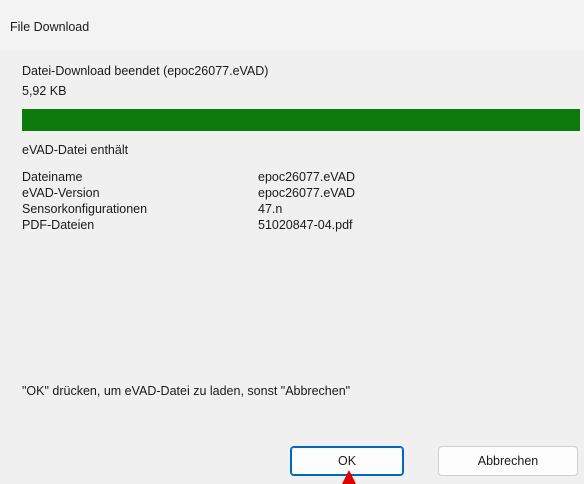 This screenshot has height=484, width=584. Describe the element at coordinates (44, 91) in the screenshot. I see `download-file-size: 5,92 KB` at that location.